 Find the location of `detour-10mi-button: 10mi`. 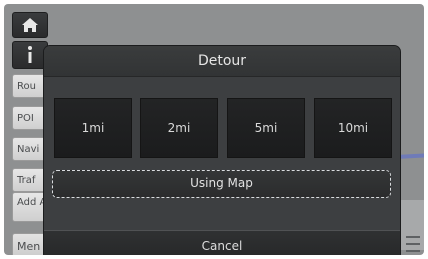

detour-10mi-button: 10mi is located at coordinates (353, 128).